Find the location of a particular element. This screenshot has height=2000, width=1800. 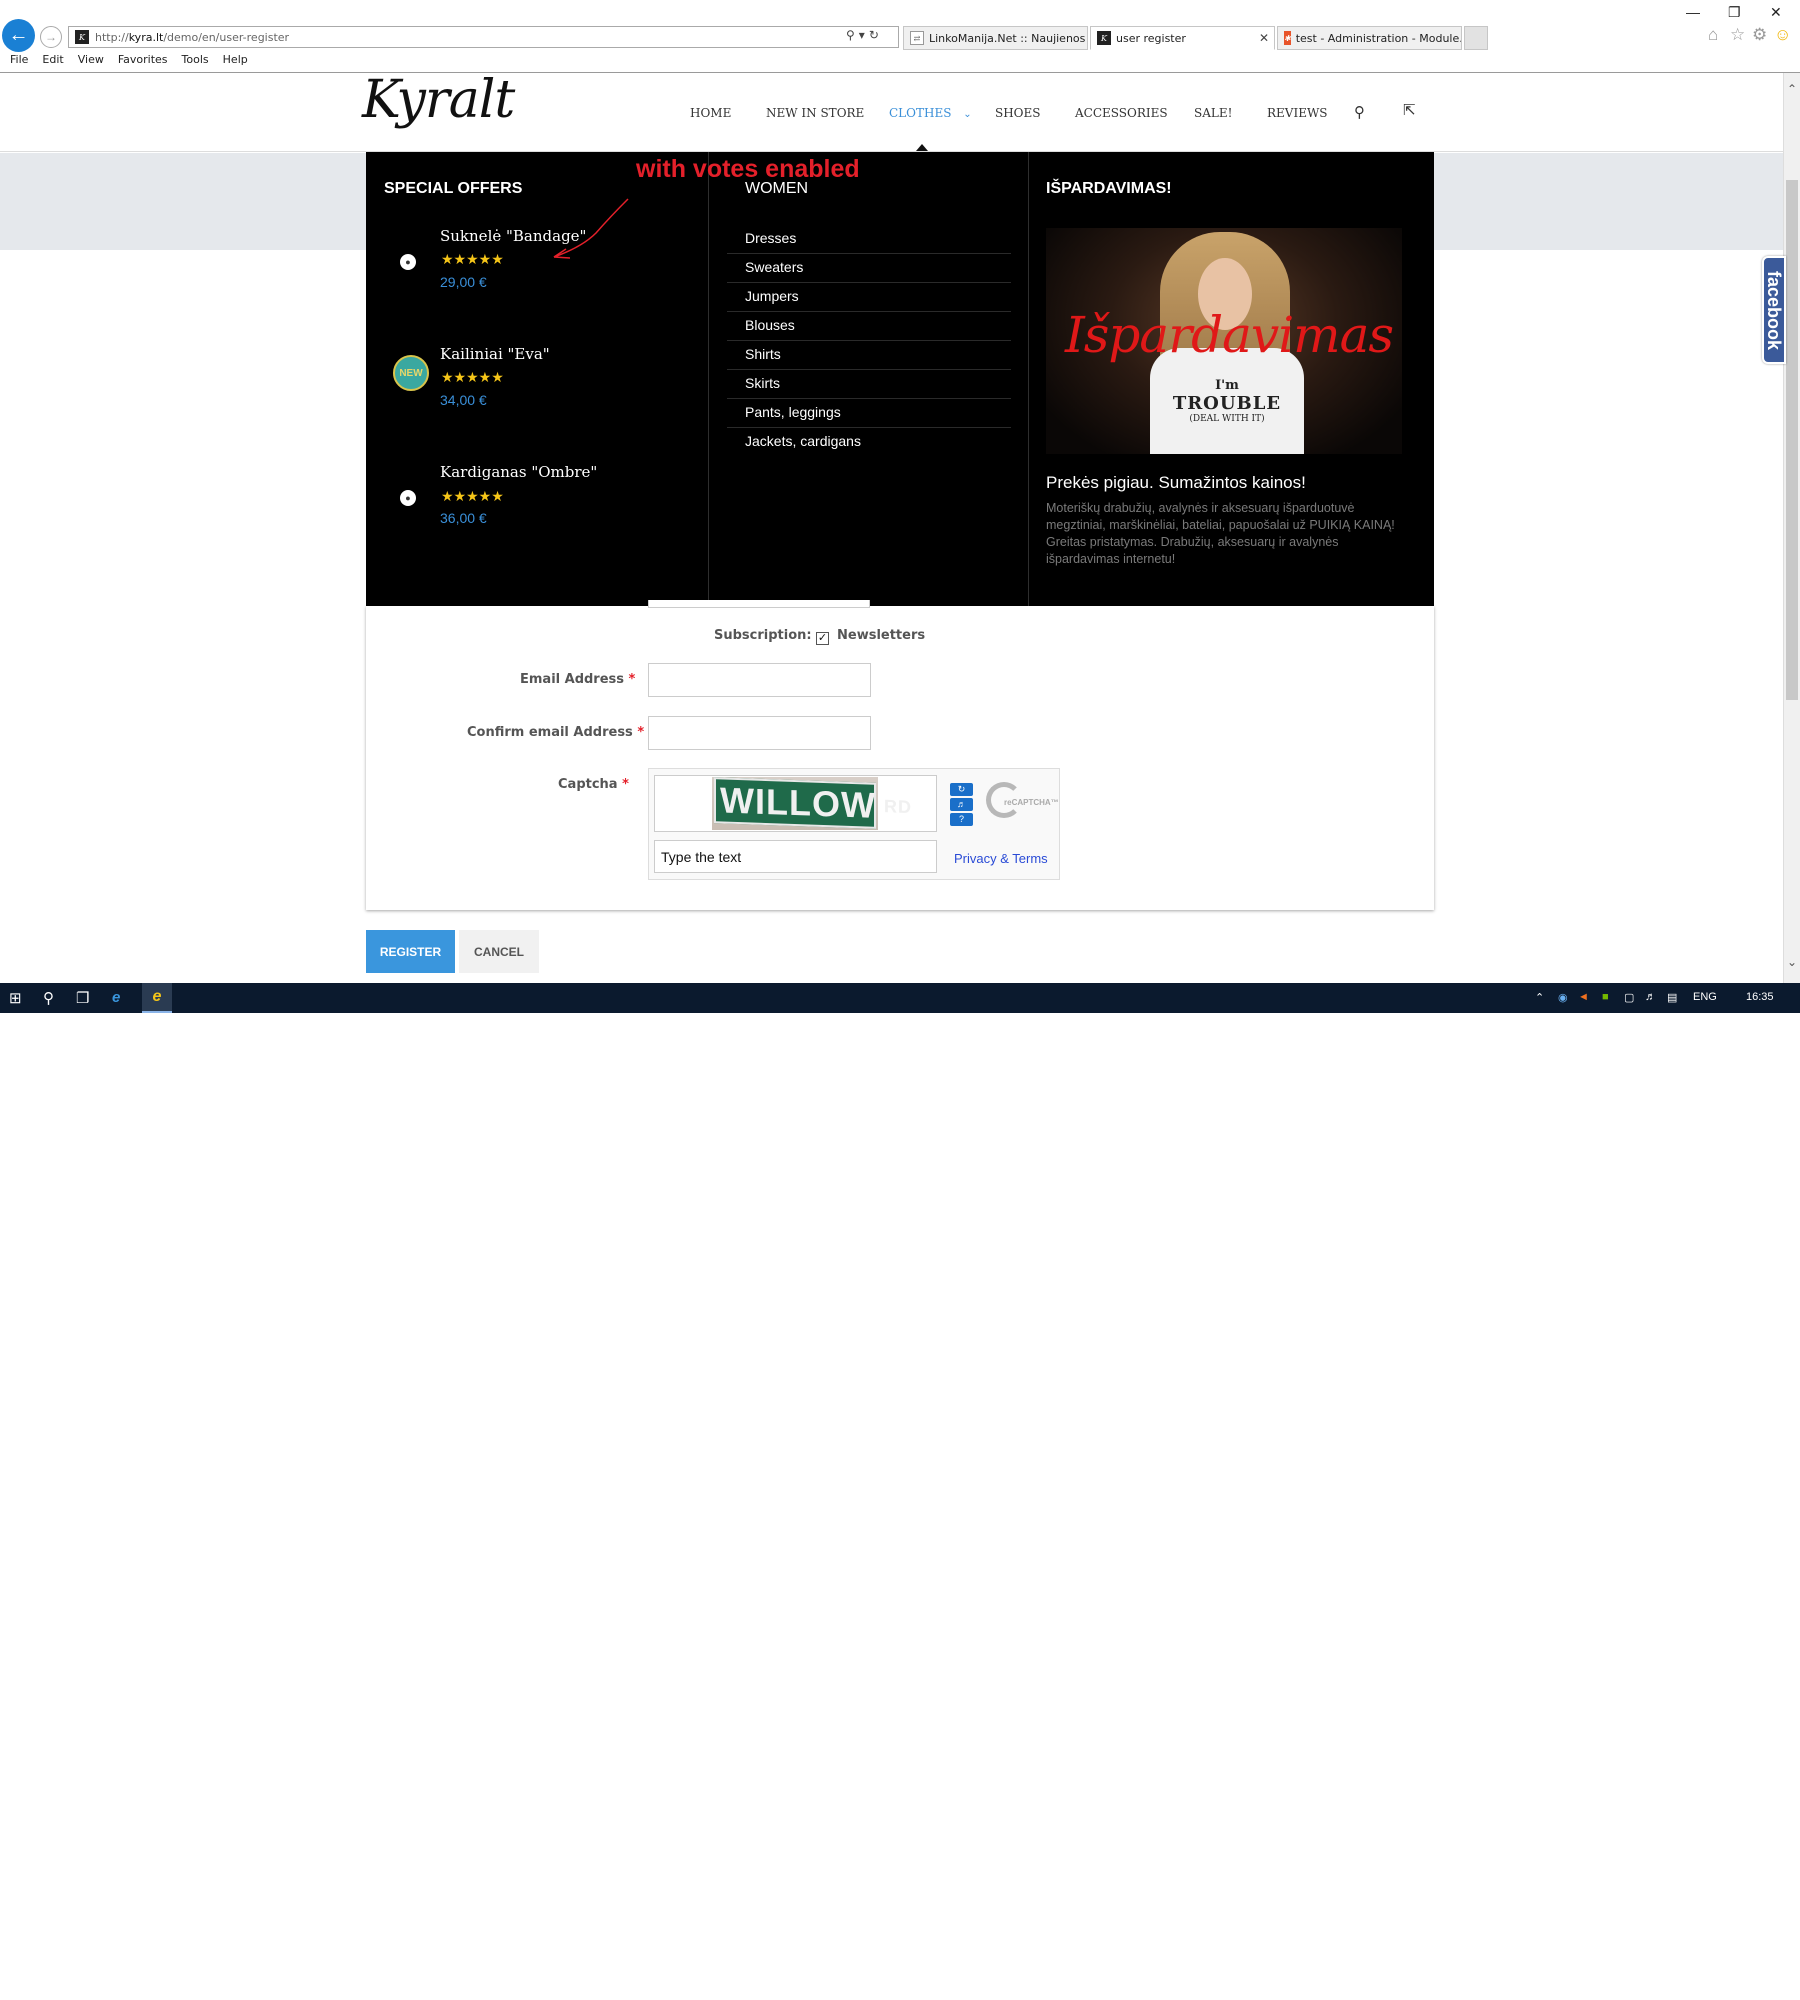

category-jackets-cardigans: Jackets, cardigans is located at coordinates (869, 442).